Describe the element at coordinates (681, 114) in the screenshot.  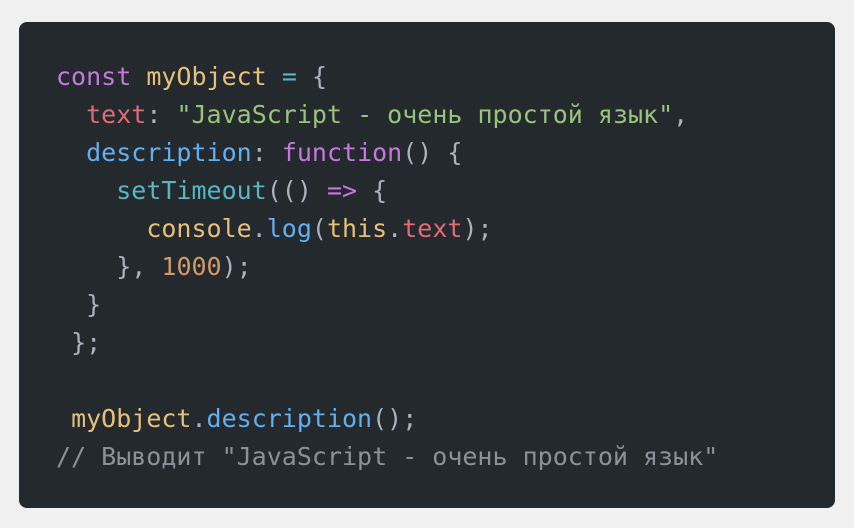
I see `comma: ,` at that location.